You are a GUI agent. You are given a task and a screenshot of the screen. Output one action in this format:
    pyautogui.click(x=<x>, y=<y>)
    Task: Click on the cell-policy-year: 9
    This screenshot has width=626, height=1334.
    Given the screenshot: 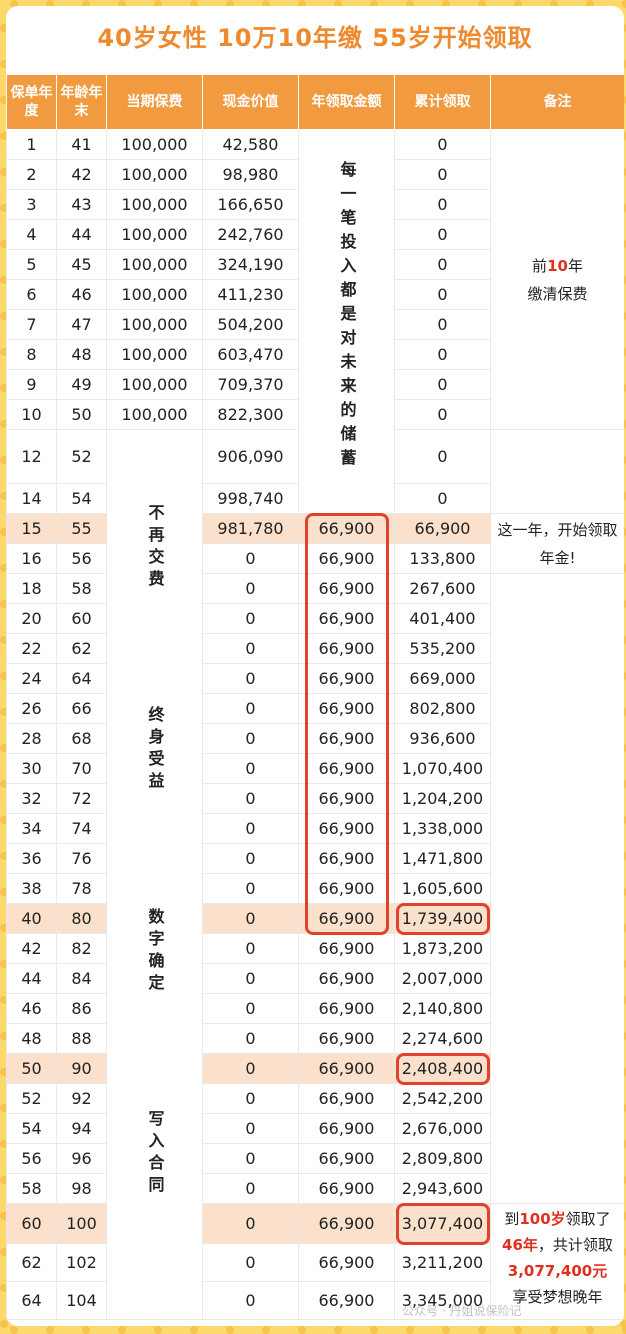 What is the action you would take?
    pyautogui.click(x=31, y=384)
    